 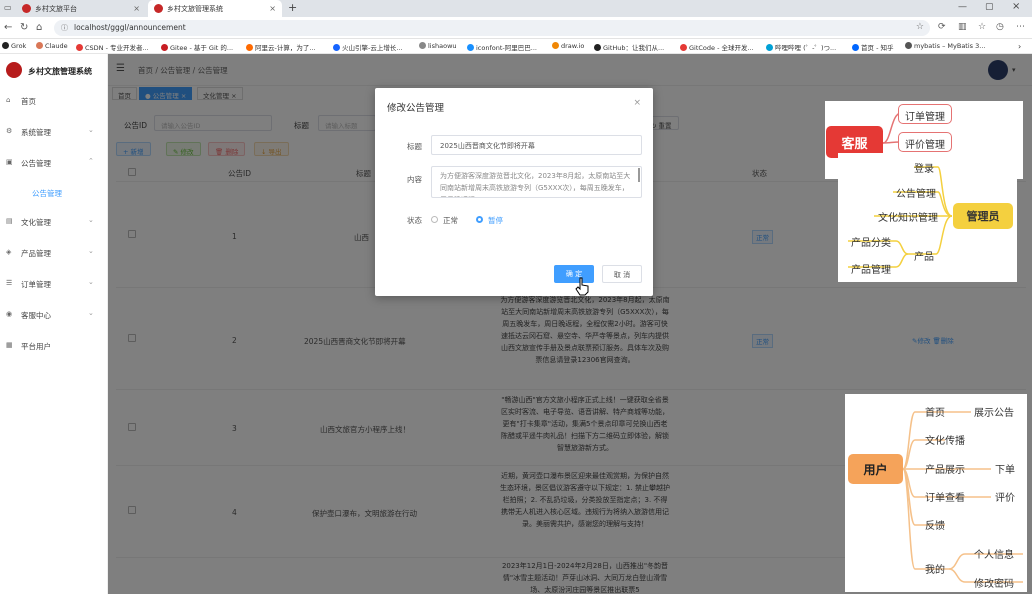 I want to click on favorites-icon: ☆, so click(x=982, y=27).